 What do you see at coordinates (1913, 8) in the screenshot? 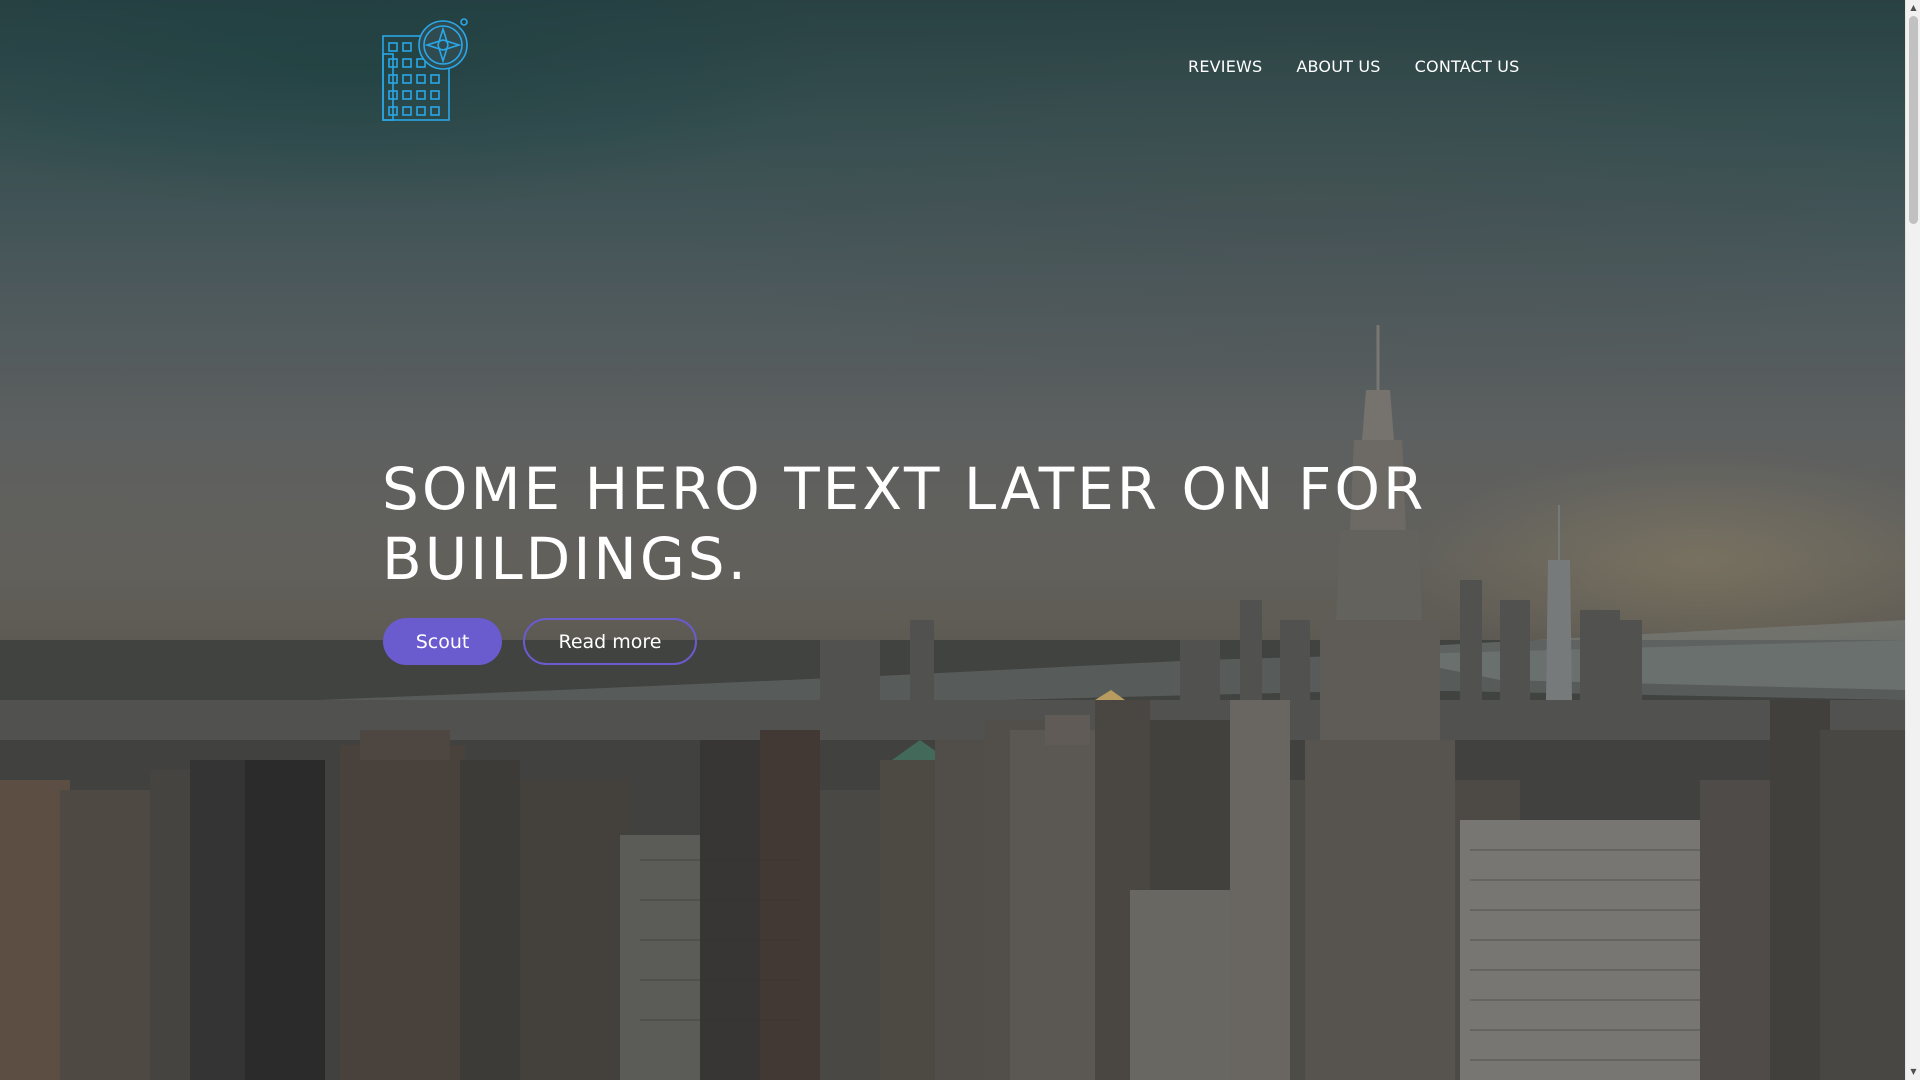
I see `scroll-up-arrow-icon: ▲` at bounding box center [1913, 8].